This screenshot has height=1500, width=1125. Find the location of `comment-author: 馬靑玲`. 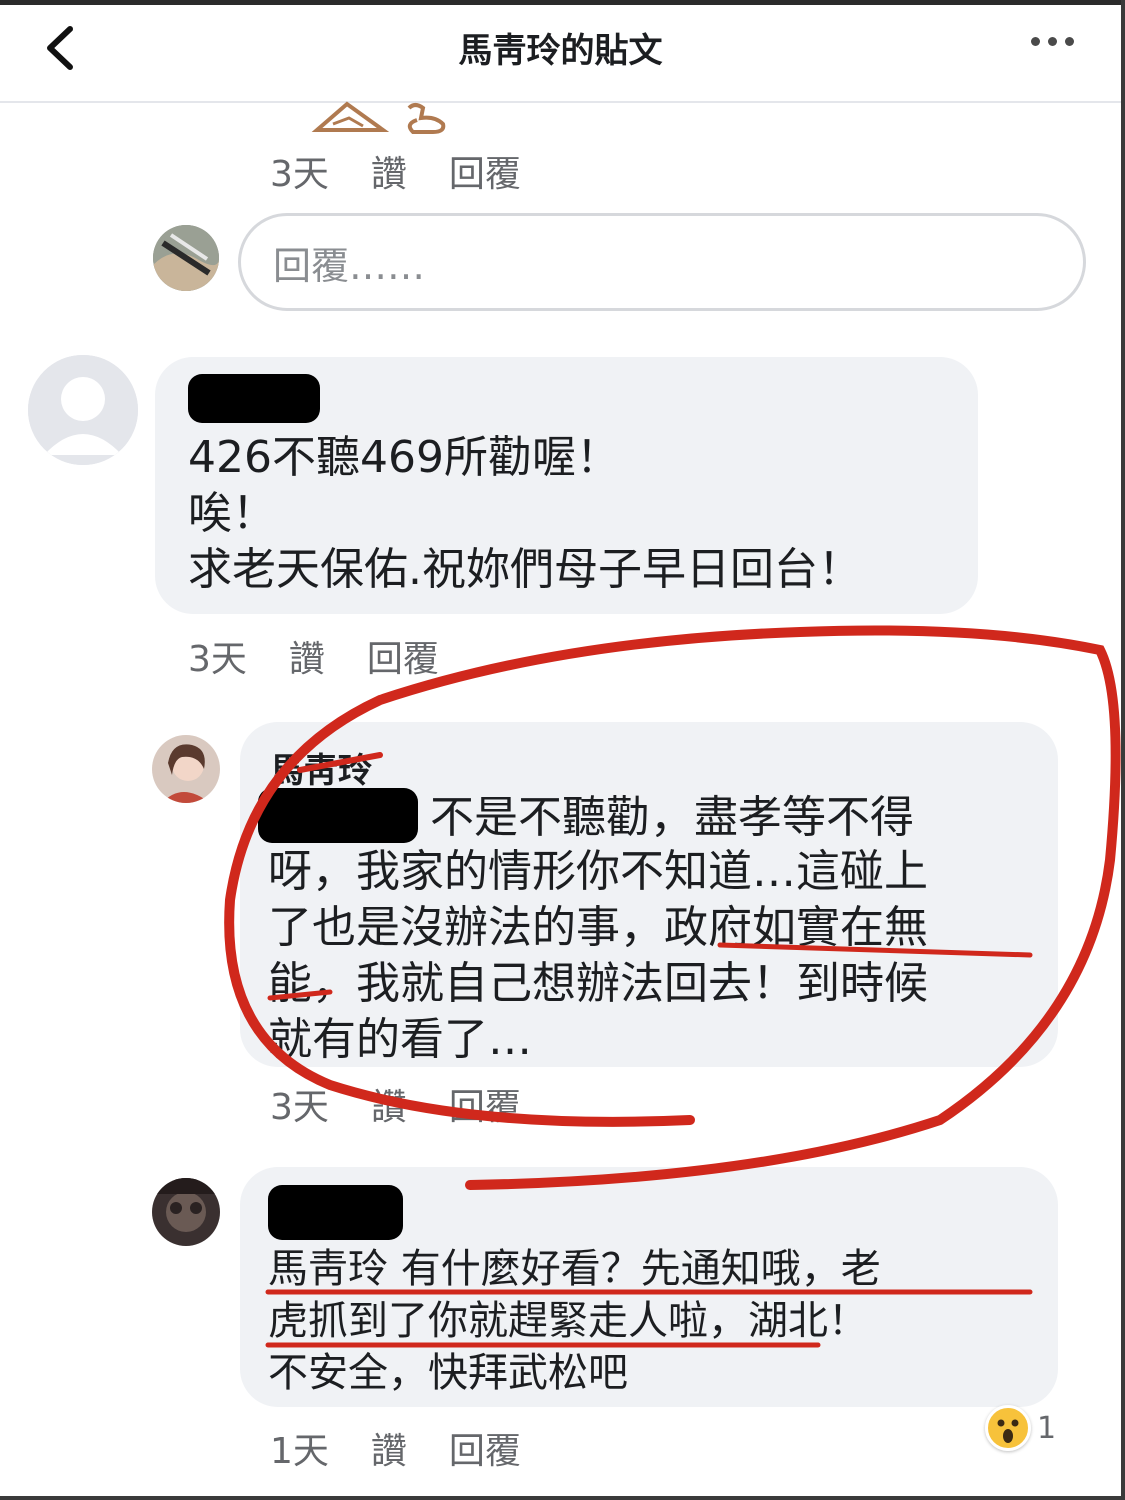

comment-author: 馬靑玲 is located at coordinates (321, 767).